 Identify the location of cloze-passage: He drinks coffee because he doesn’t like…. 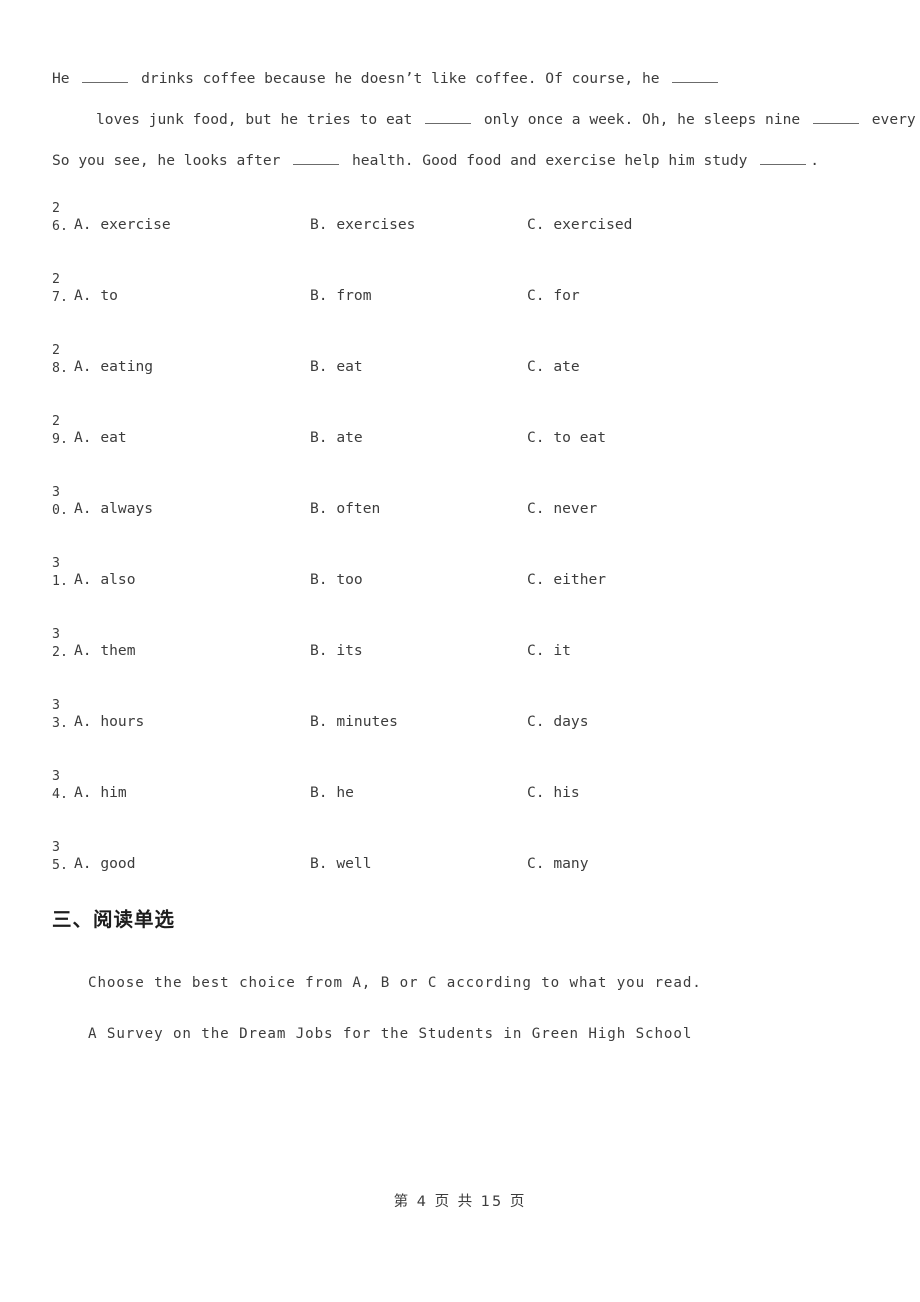
(486, 119).